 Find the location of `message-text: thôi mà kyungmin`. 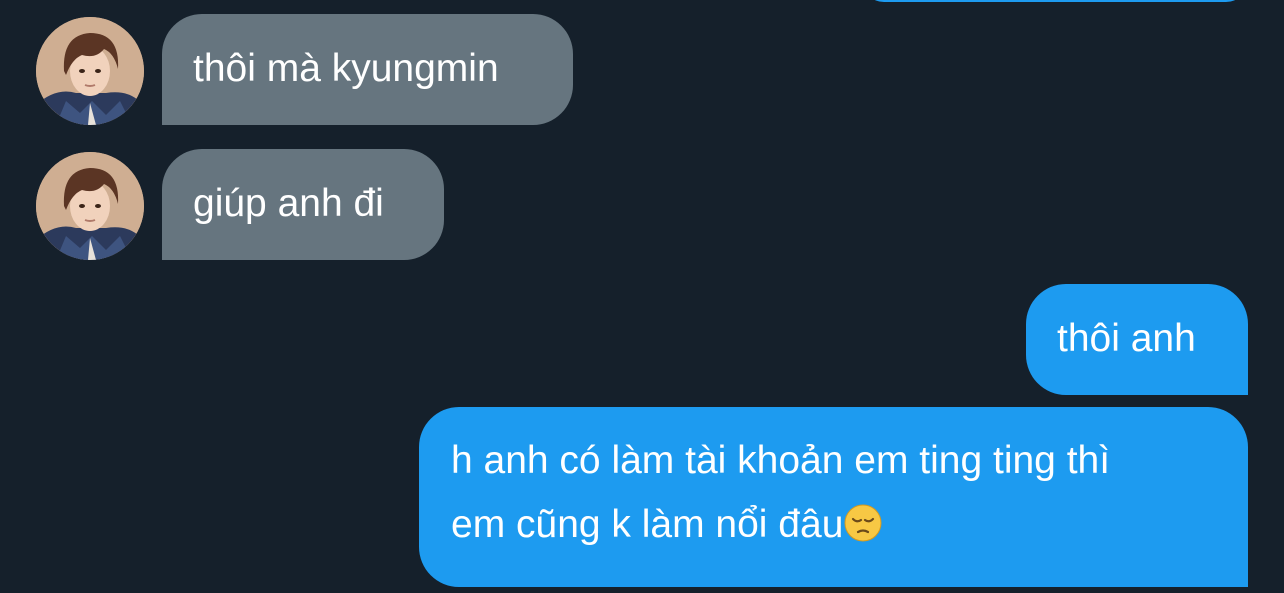

message-text: thôi mà kyungmin is located at coordinates (346, 68).